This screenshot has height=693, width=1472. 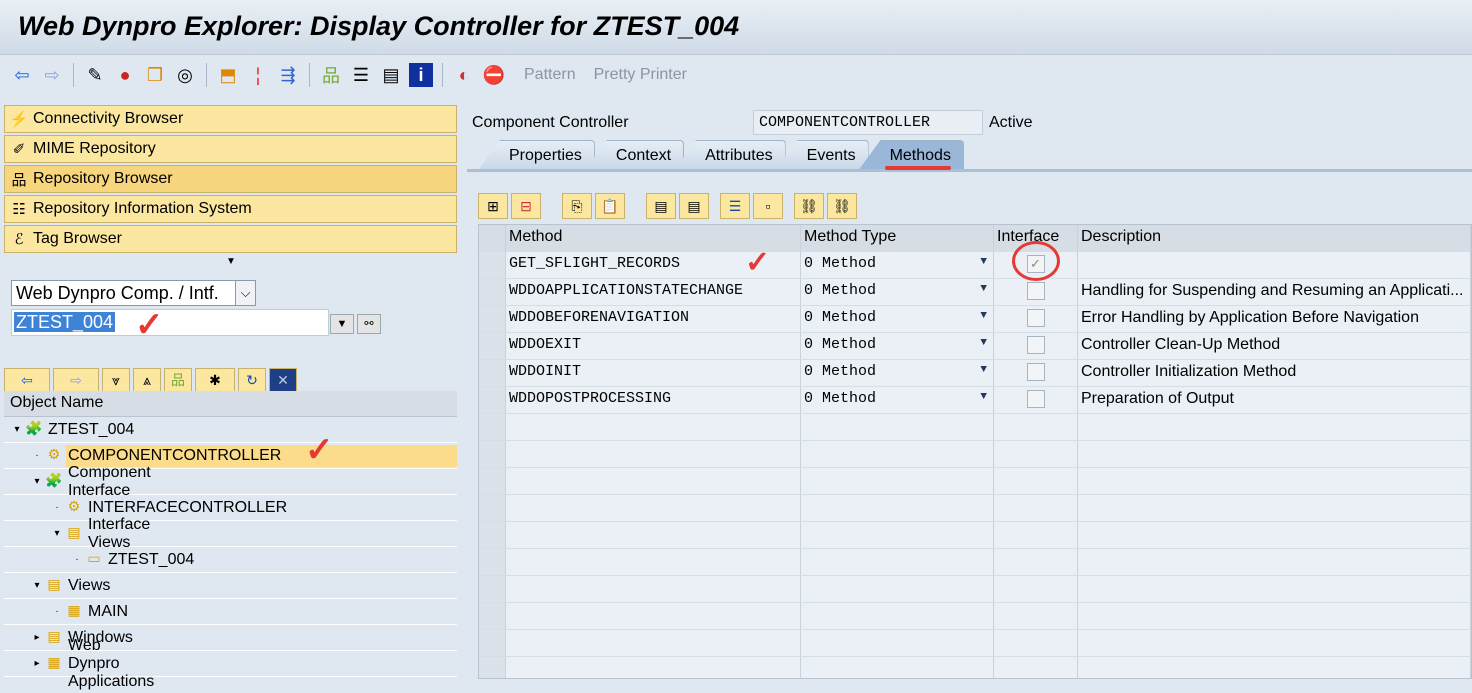 I want to click on table-row: GET_SFLIGHT_RECORDS 0 Method ▼ ✓, so click(x=975, y=265).